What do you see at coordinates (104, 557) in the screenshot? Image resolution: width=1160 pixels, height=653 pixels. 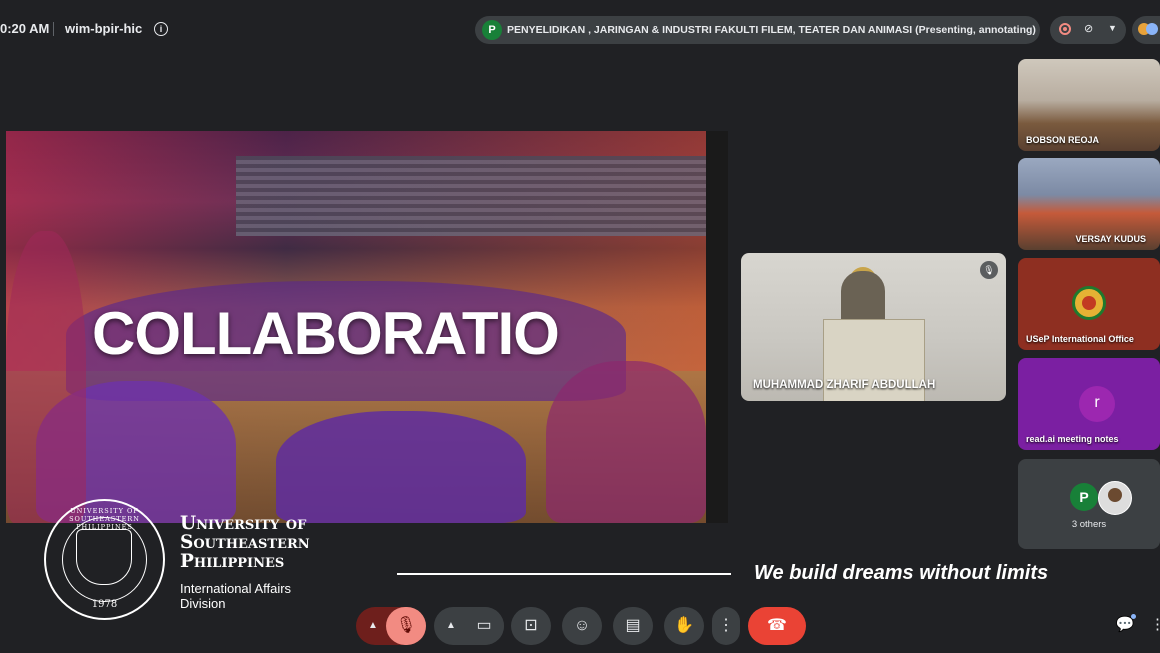 I see `seal-emblem` at bounding box center [104, 557].